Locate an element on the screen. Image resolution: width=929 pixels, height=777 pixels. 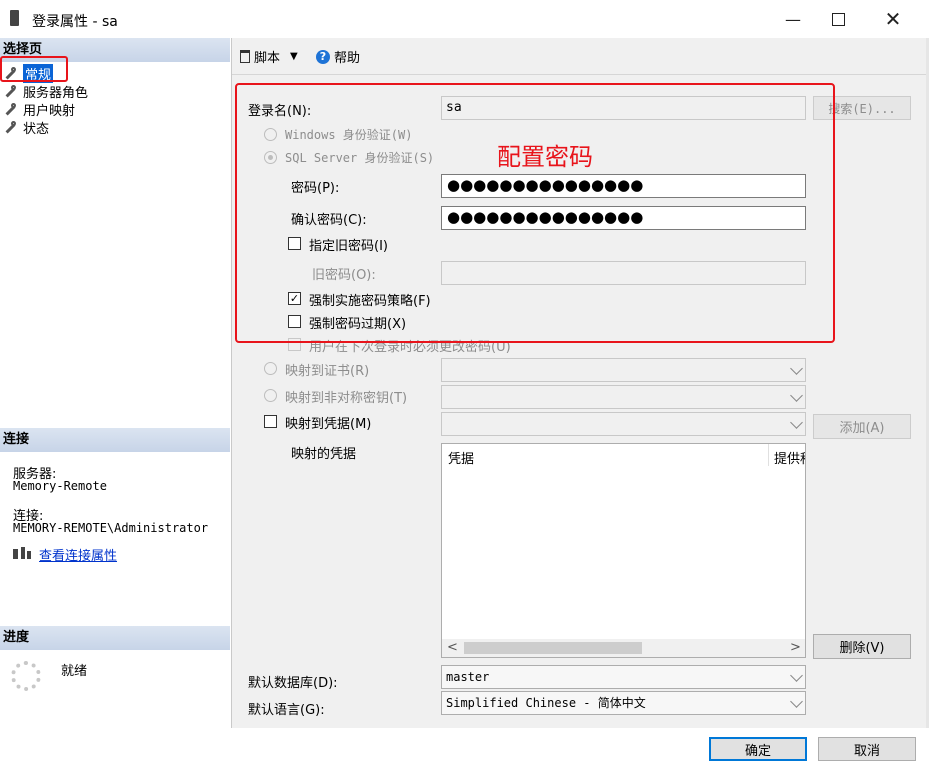
close-icon: ✕ is located at coordinates (893, 19).